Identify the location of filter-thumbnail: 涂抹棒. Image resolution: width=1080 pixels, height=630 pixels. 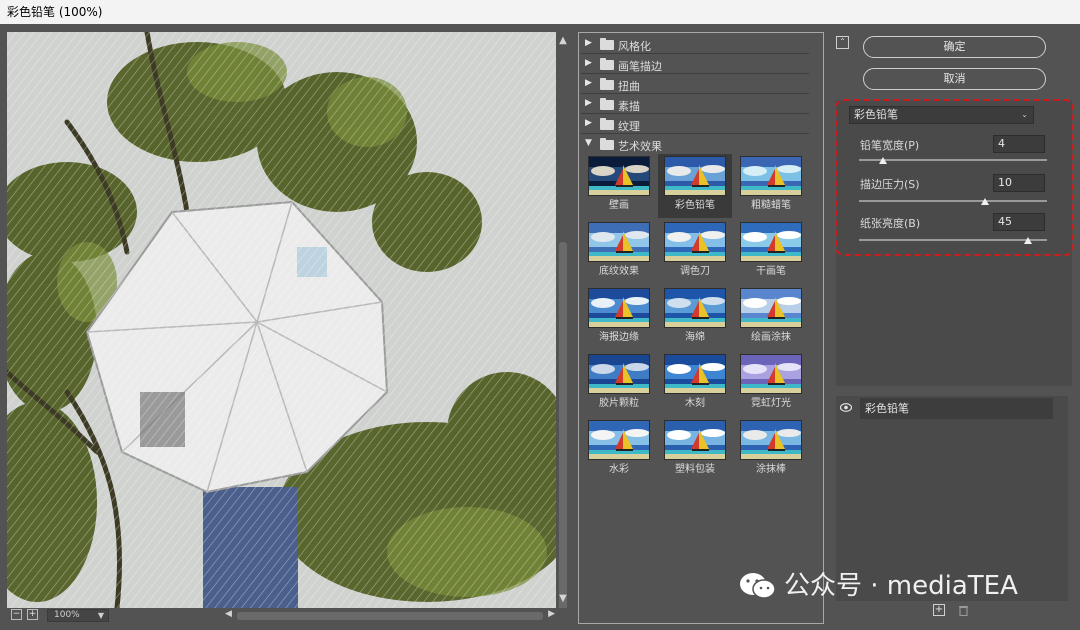
(771, 450).